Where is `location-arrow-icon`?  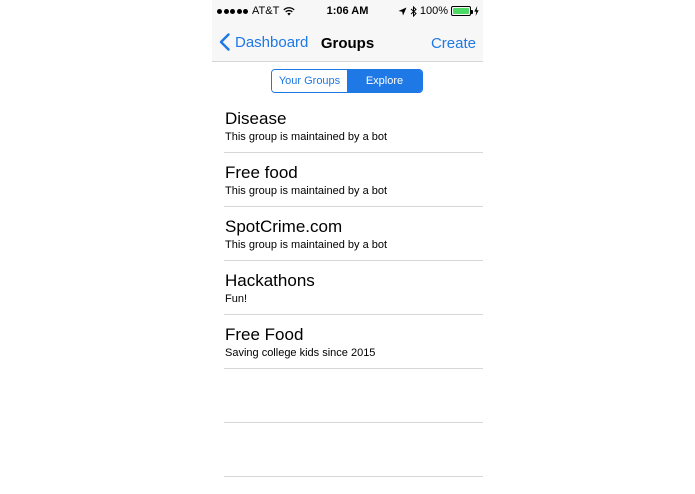
location-arrow-icon is located at coordinates (402, 11).